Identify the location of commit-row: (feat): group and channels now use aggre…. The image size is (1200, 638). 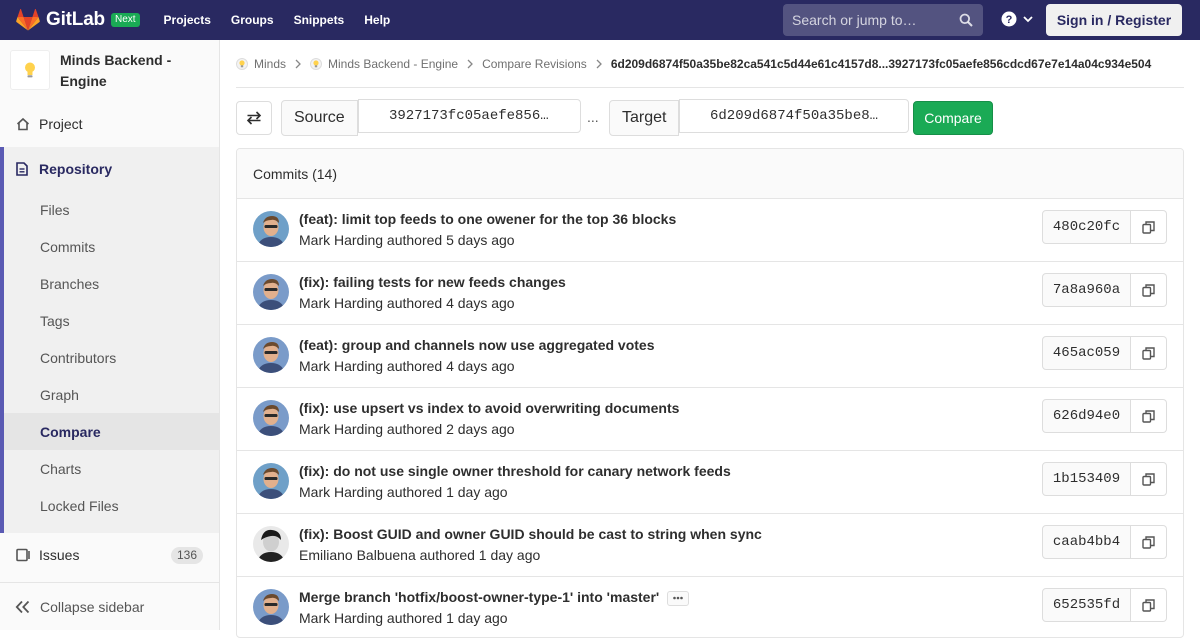
(710, 356).